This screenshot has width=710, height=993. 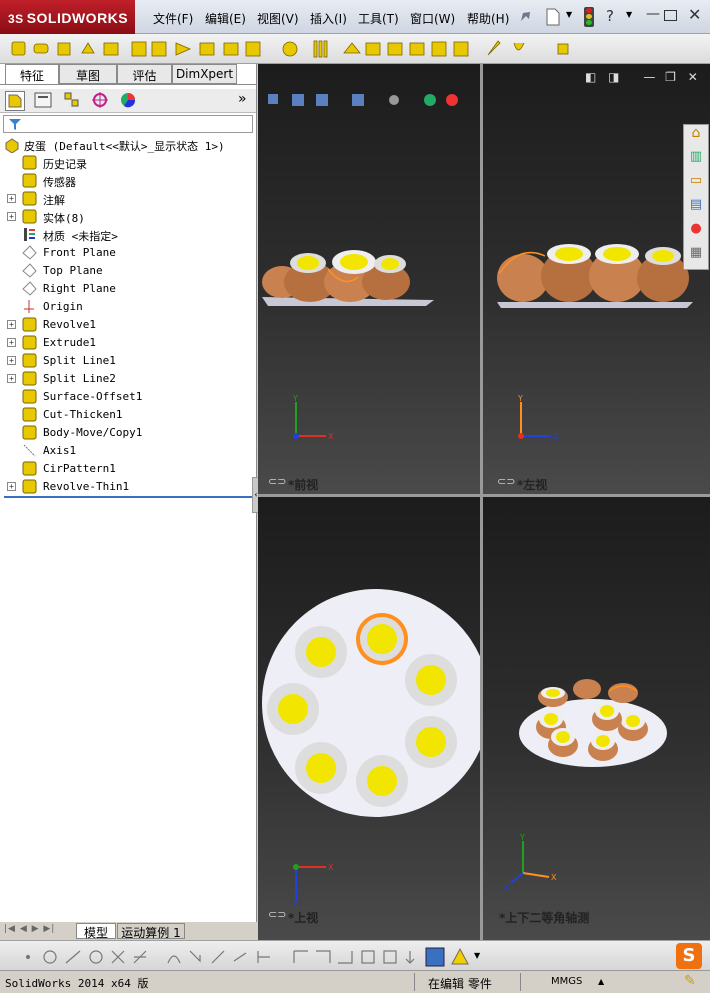 What do you see at coordinates (694, 14) in the screenshot?
I see `close-button: ✕` at bounding box center [694, 14].